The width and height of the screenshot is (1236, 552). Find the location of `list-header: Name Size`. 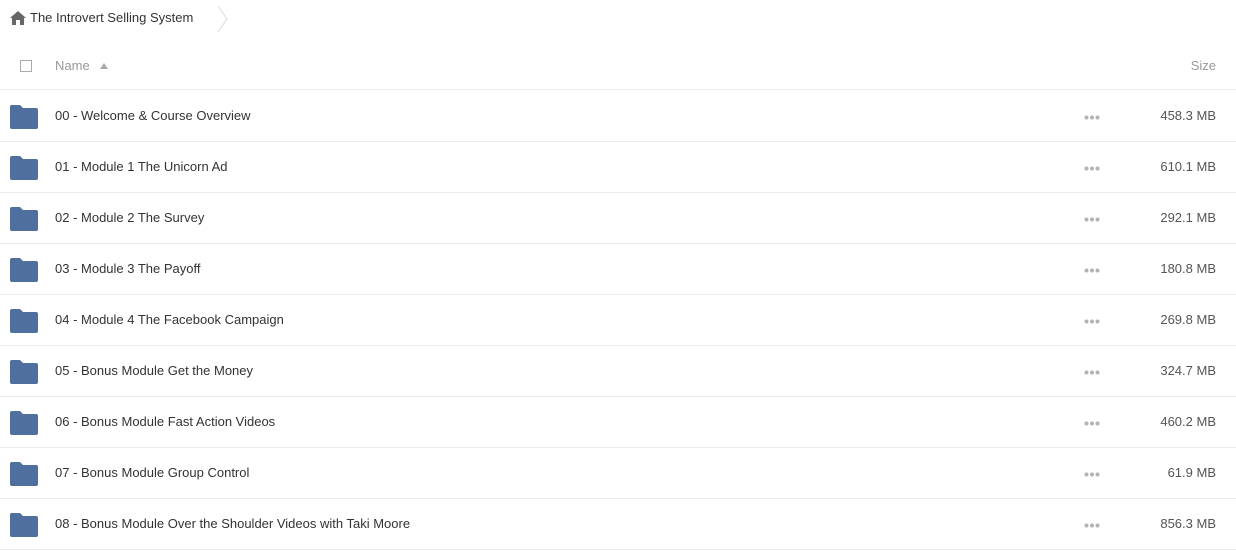

list-header: Name Size is located at coordinates (618, 65).